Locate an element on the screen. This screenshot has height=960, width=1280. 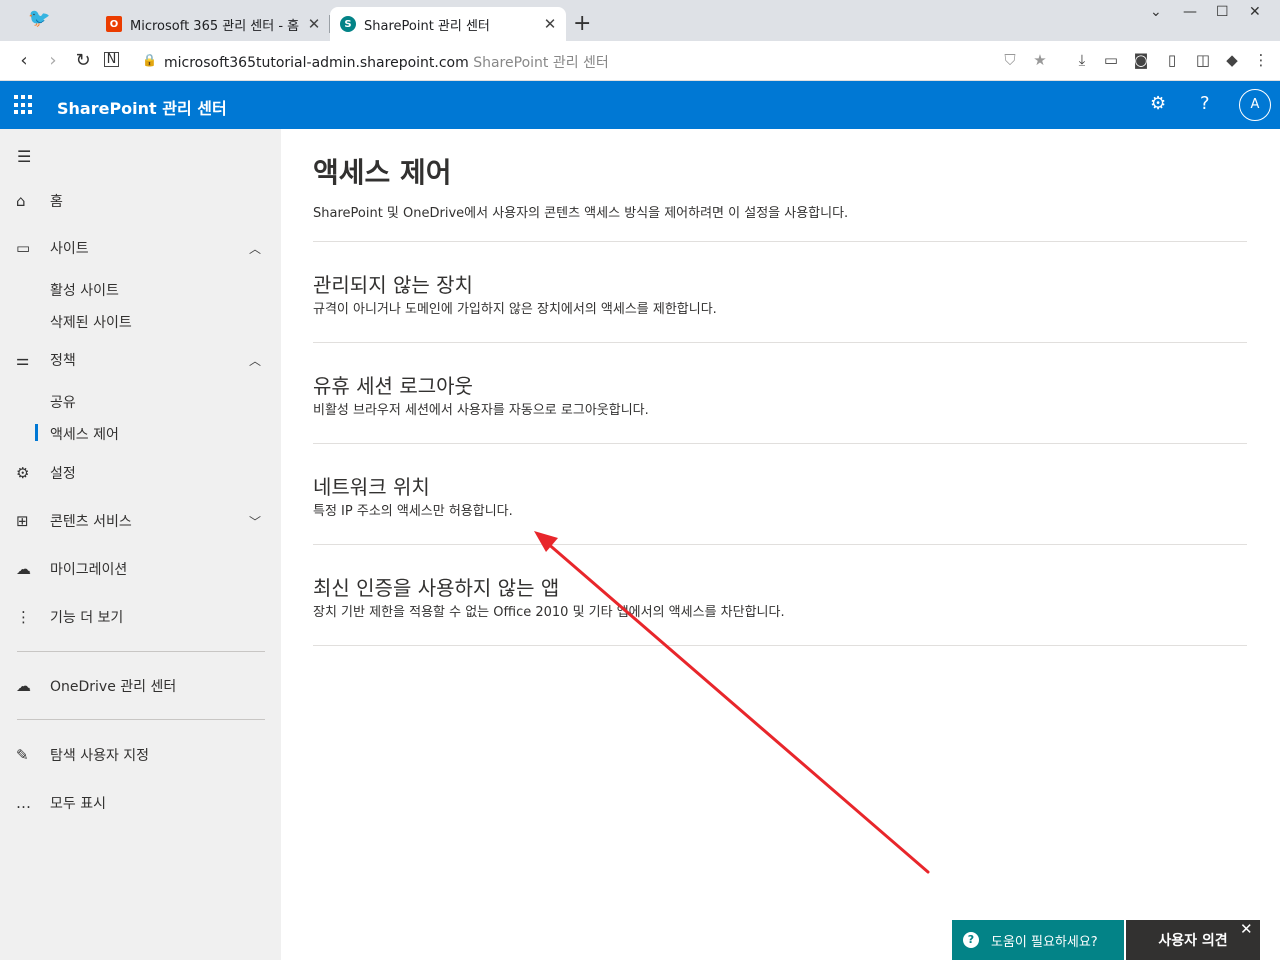
section-description: 특정 IP 주소의 액세스만 허용합니다. is located at coordinates (413, 511).